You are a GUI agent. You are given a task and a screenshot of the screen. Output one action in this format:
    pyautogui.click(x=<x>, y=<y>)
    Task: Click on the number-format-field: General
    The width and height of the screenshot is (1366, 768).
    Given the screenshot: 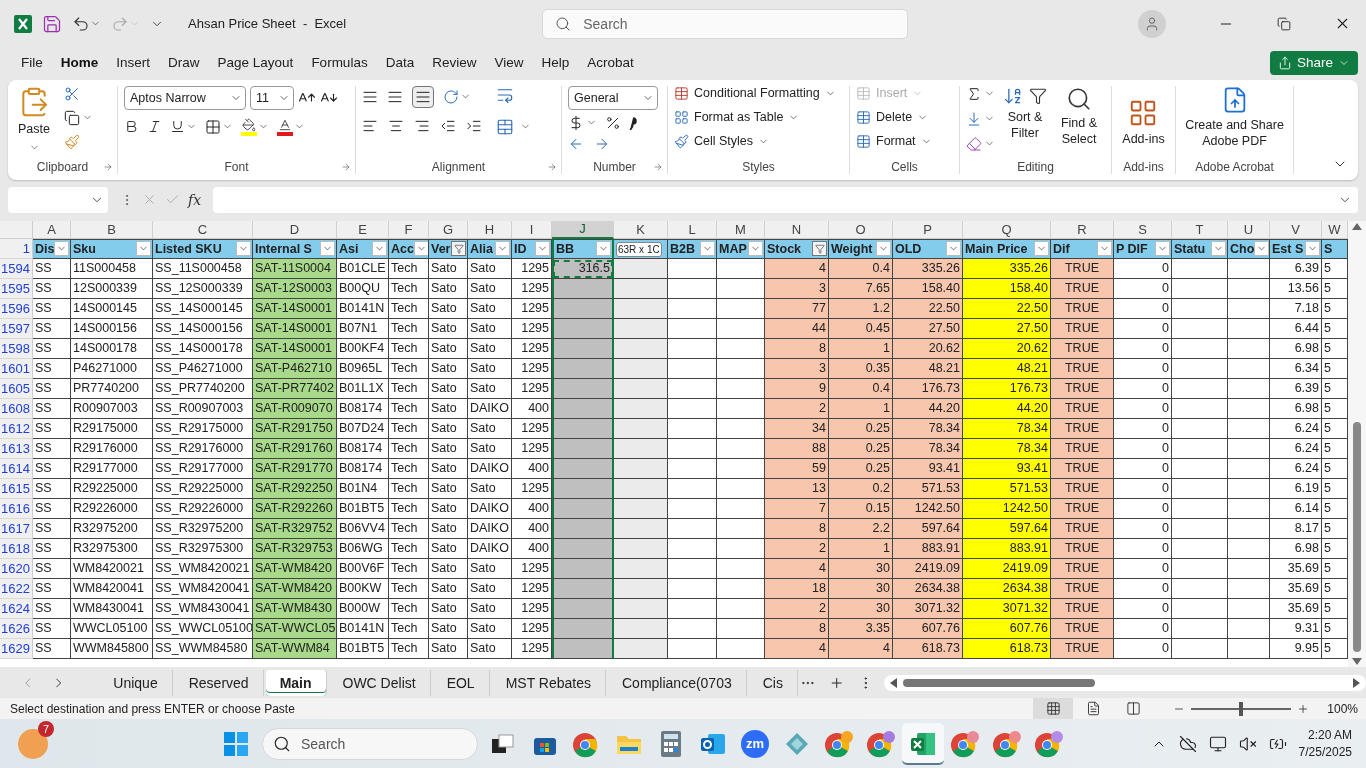 What is the action you would take?
    pyautogui.click(x=613, y=97)
    